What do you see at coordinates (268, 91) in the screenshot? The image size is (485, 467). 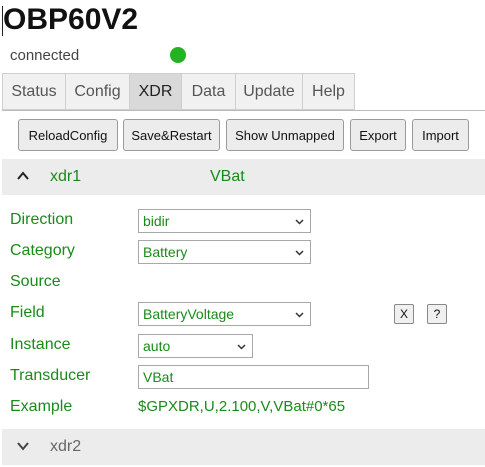 I see `tab-update: Update` at bounding box center [268, 91].